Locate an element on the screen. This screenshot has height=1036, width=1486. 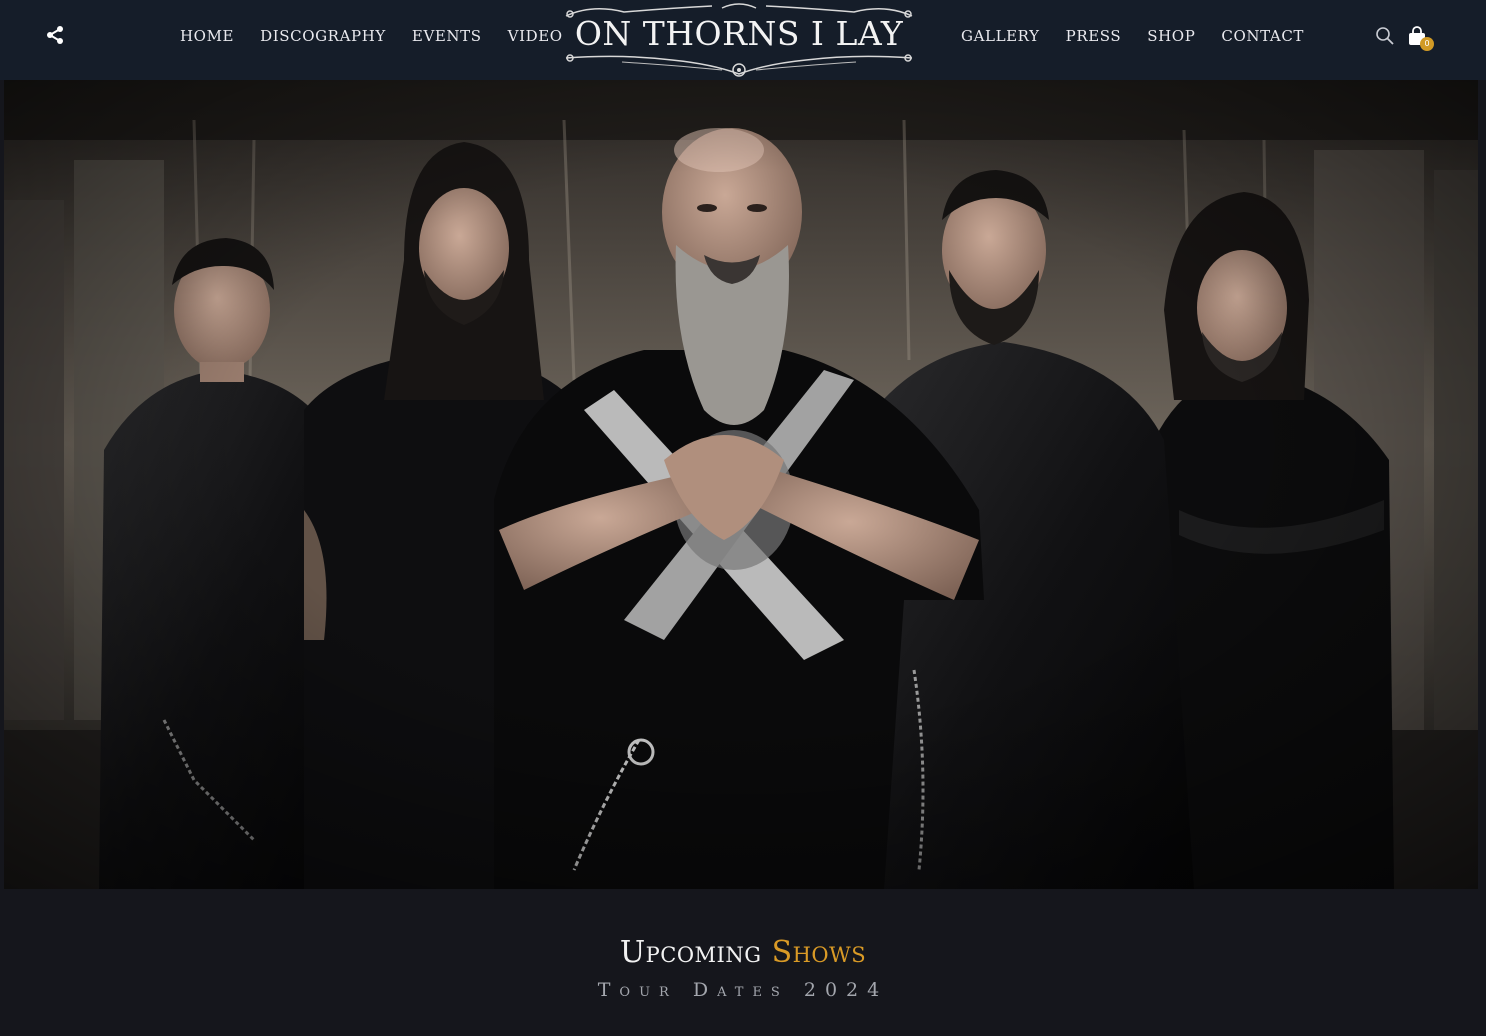
cart-button: 0 is located at coordinates (1422, 40).